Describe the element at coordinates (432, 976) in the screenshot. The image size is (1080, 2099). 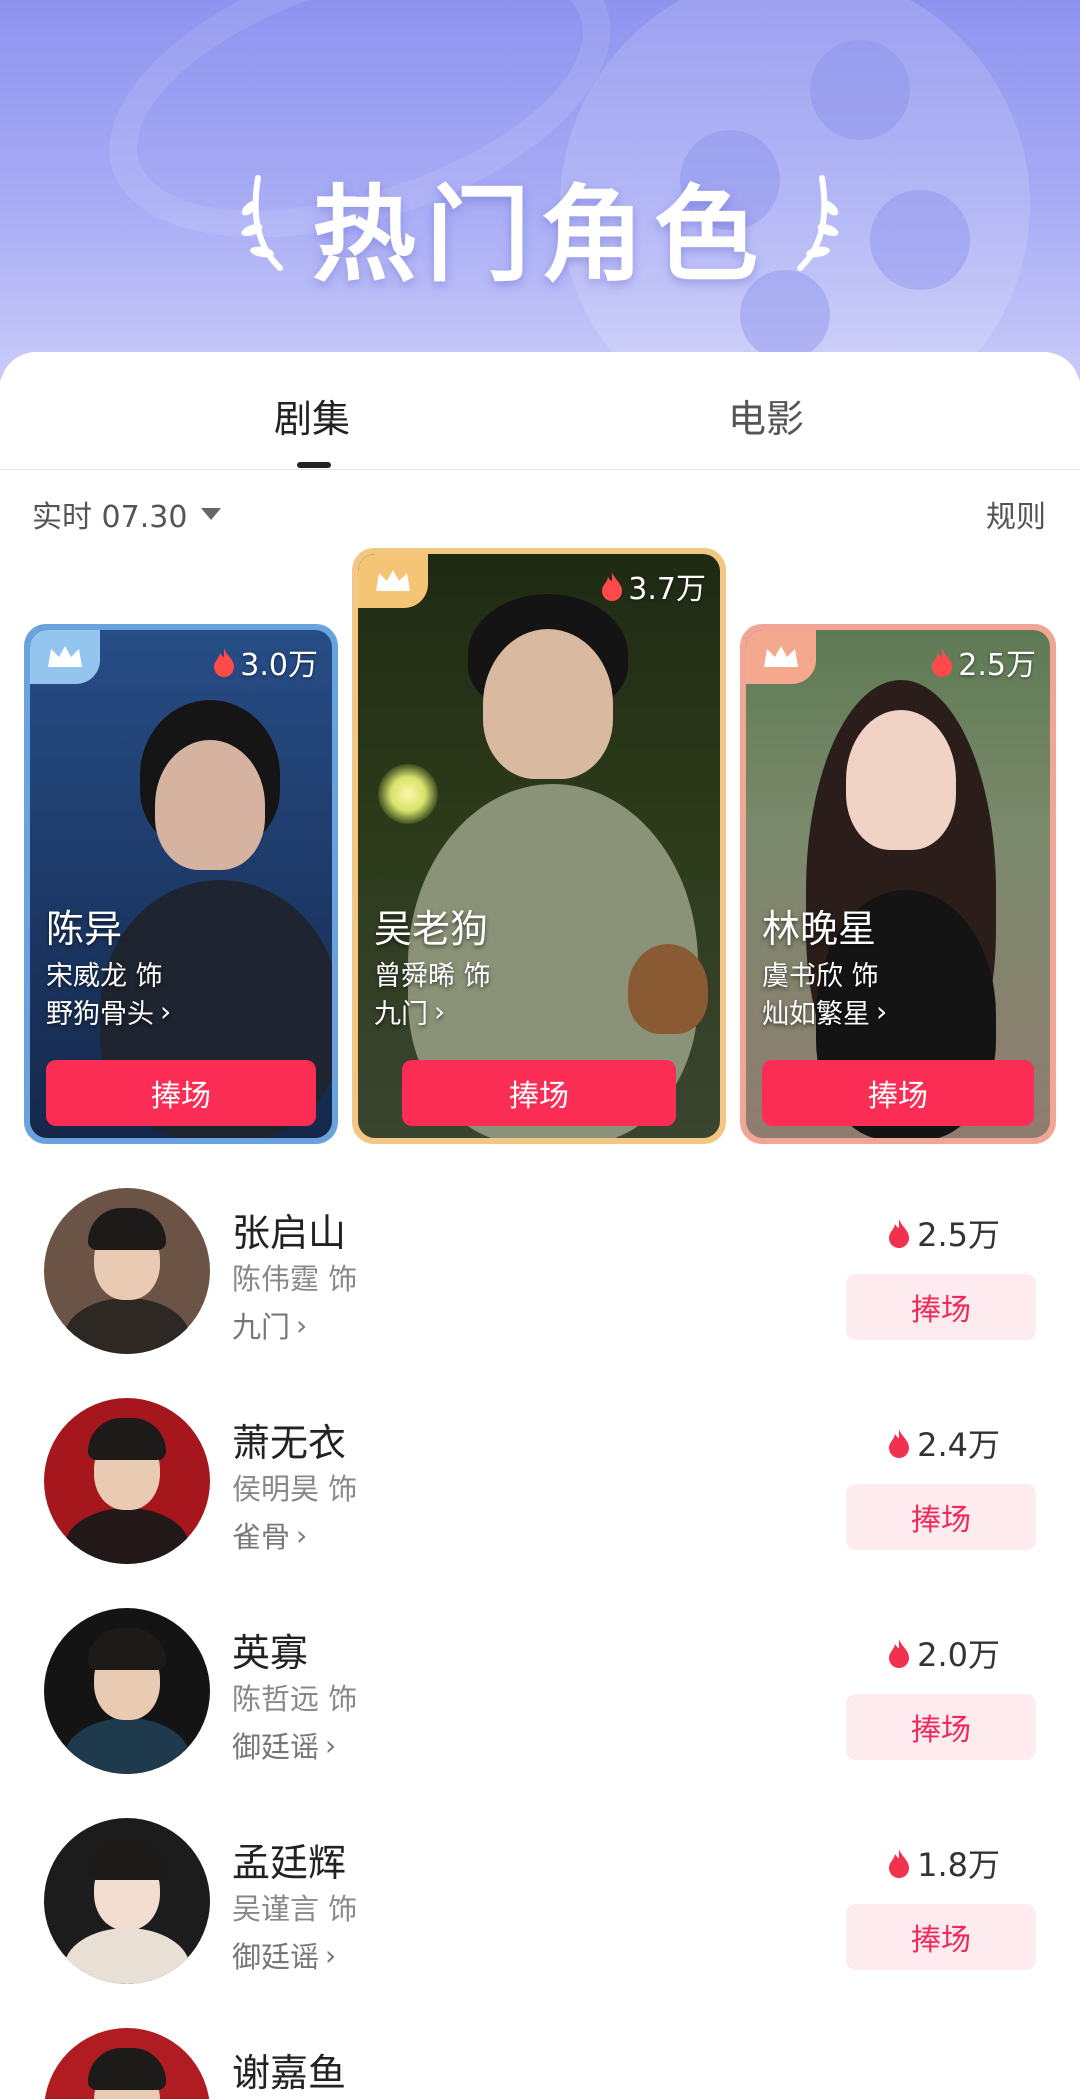
I see `actor-name: 曾舜晞 饰` at that location.